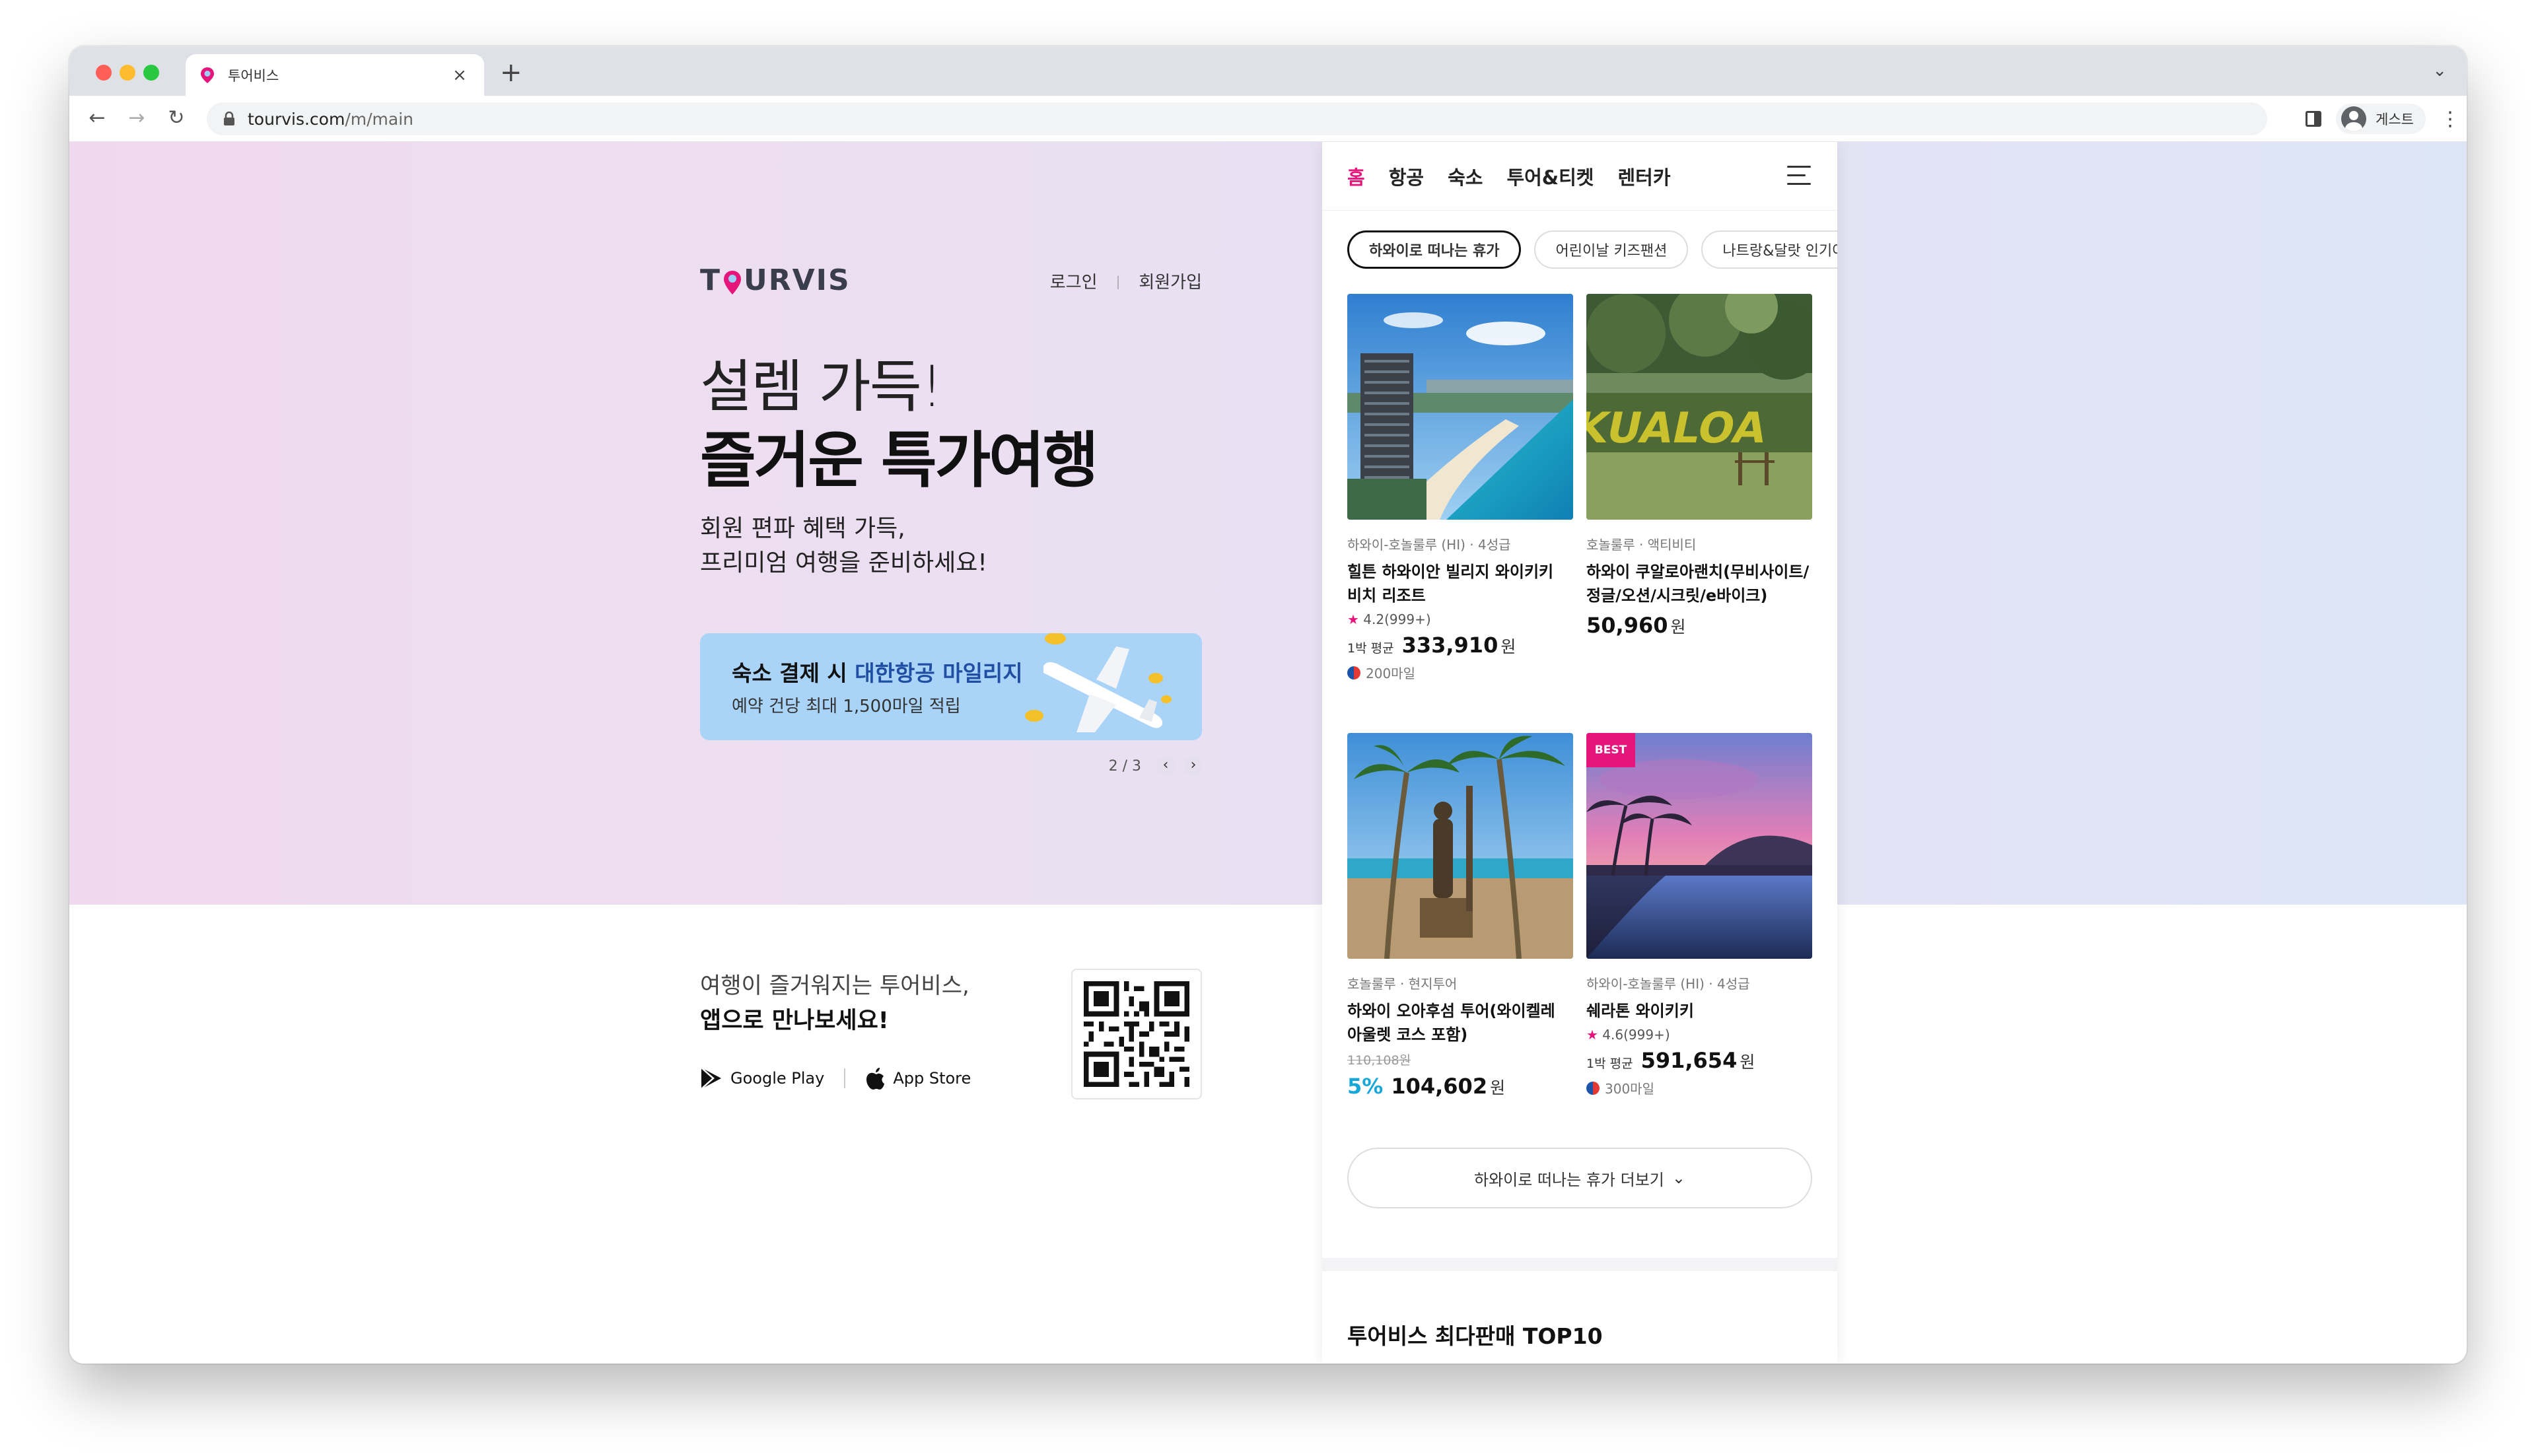 The image size is (2536, 1456). I want to click on close-window-button, so click(104, 73).